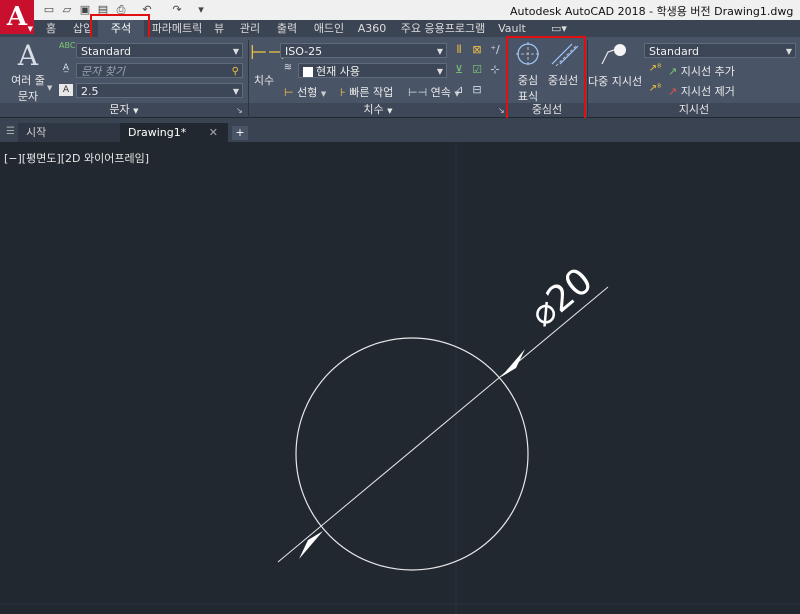  What do you see at coordinates (562, 297) in the screenshot?
I see `dimension-text: ⌀20` at bounding box center [562, 297].